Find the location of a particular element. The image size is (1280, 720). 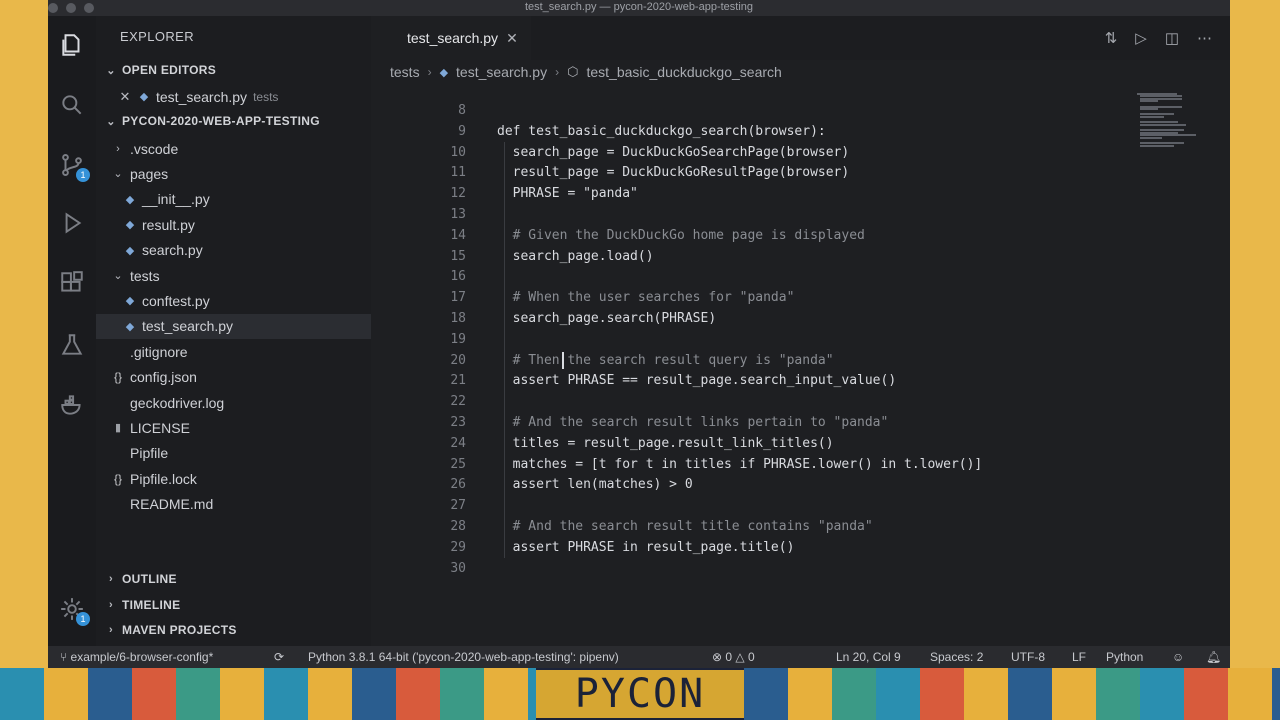

tree-item: Pipfile is located at coordinates (233, 453).